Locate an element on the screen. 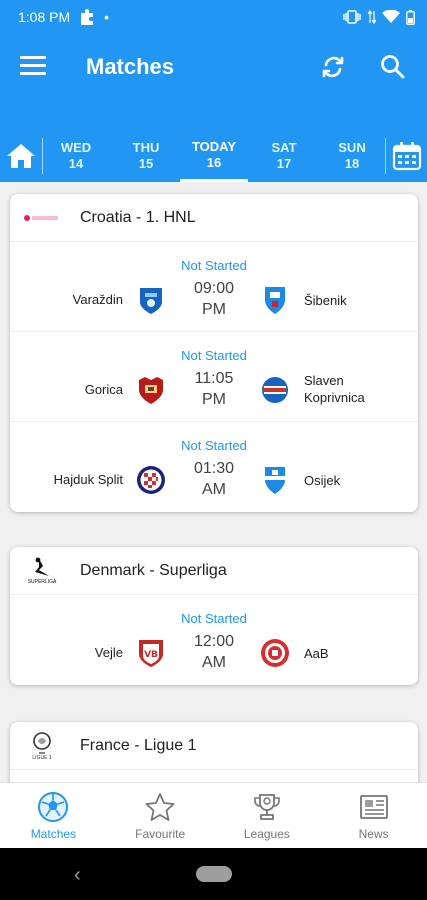 The image size is (427, 900). kickoff-time: 01:30 is located at coordinates (214, 468).